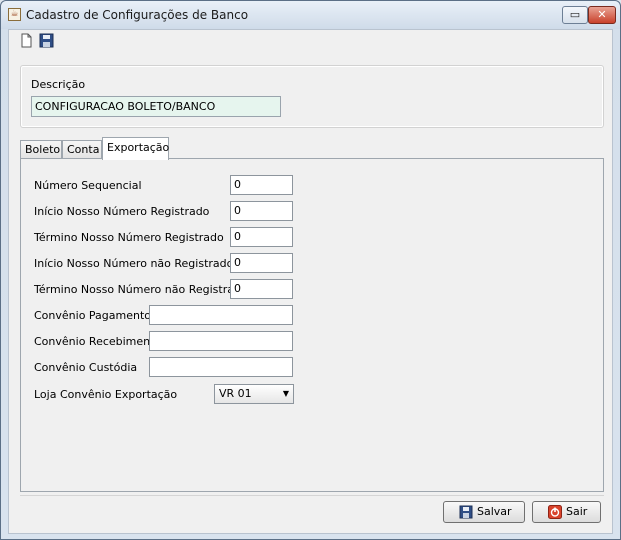 This screenshot has width=621, height=540. I want to click on termino-registrado-field: 0, so click(261, 237).